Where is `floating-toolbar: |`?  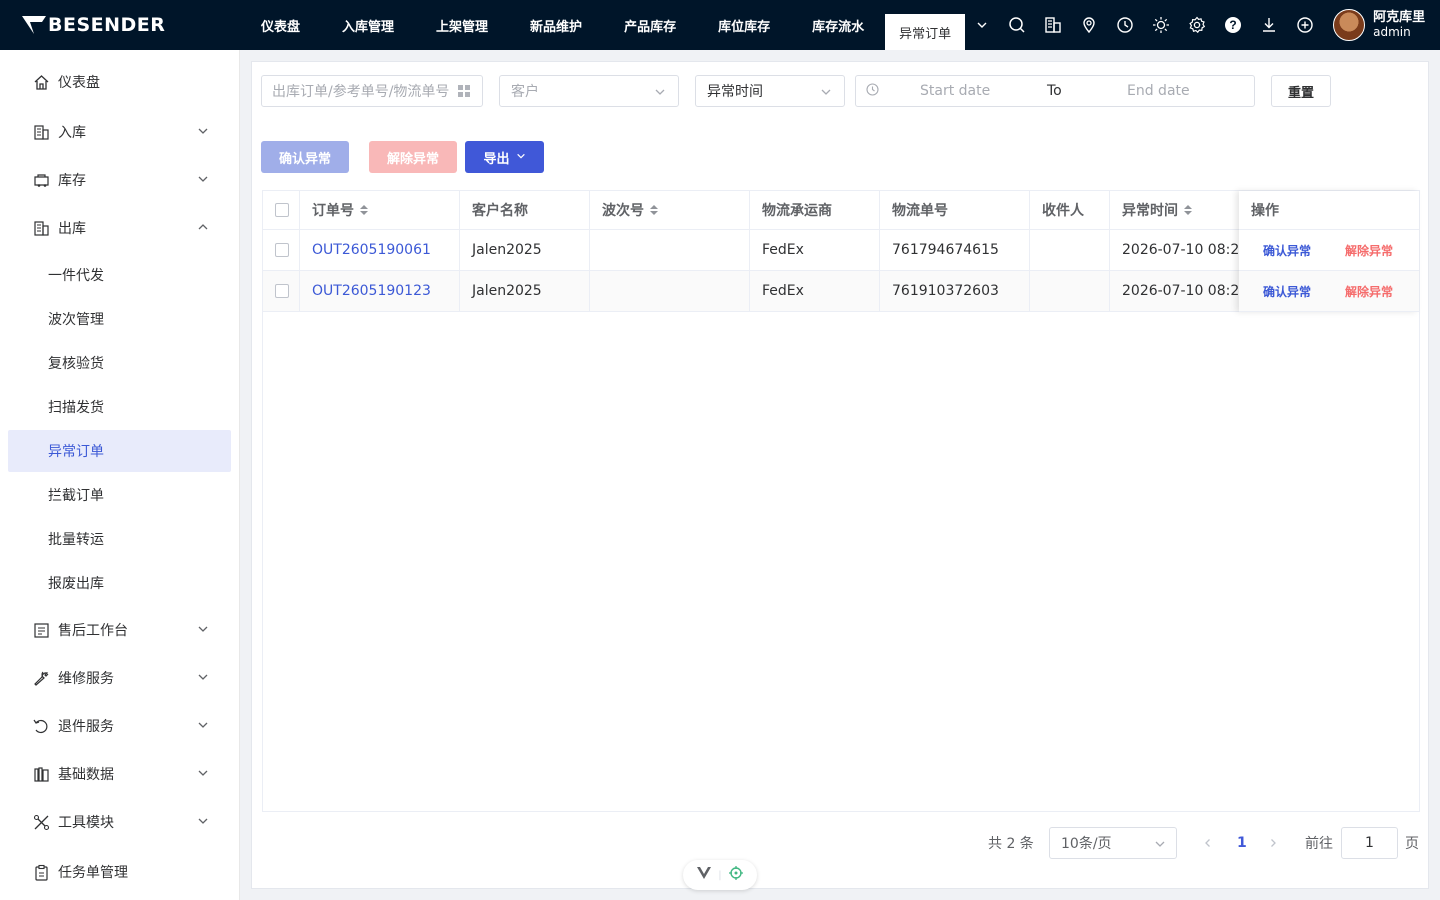
floating-toolbar: | is located at coordinates (720, 875).